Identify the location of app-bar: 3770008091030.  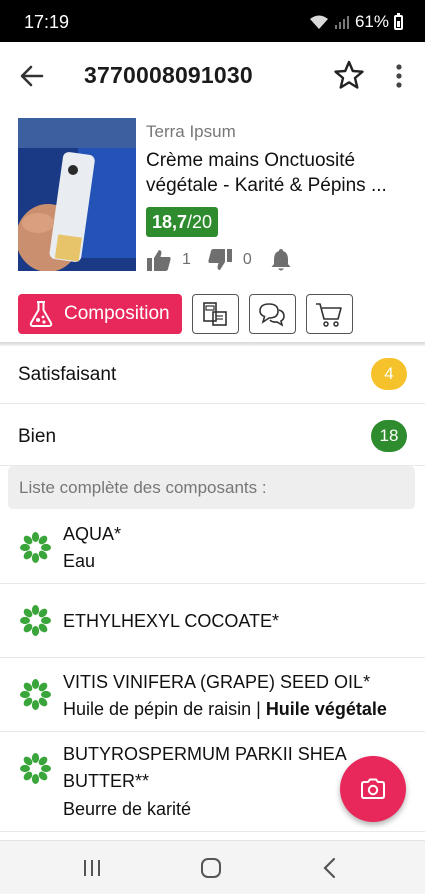
(212, 76).